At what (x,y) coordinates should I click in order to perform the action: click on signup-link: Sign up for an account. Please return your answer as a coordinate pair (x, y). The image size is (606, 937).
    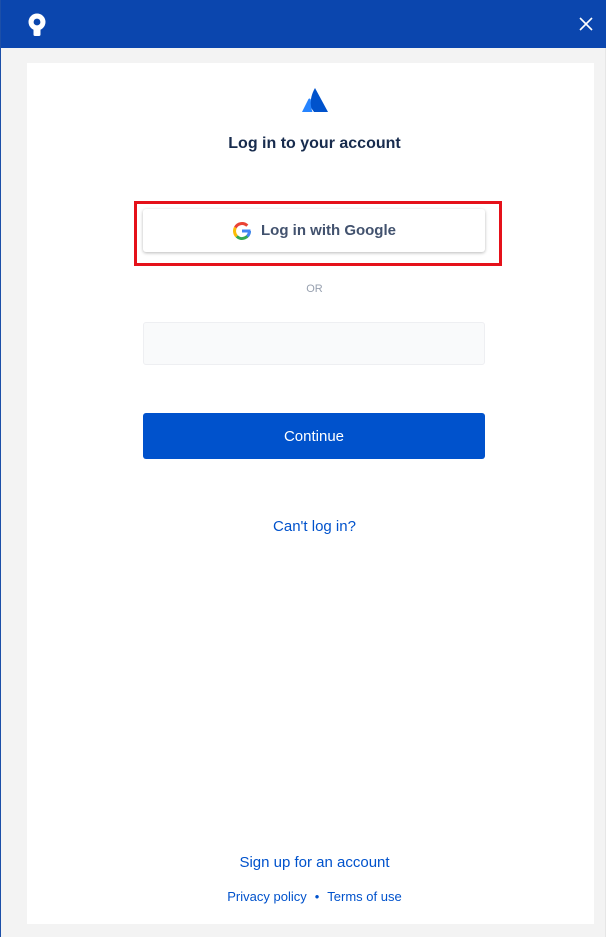
    Looking at the image, I should click on (314, 862).